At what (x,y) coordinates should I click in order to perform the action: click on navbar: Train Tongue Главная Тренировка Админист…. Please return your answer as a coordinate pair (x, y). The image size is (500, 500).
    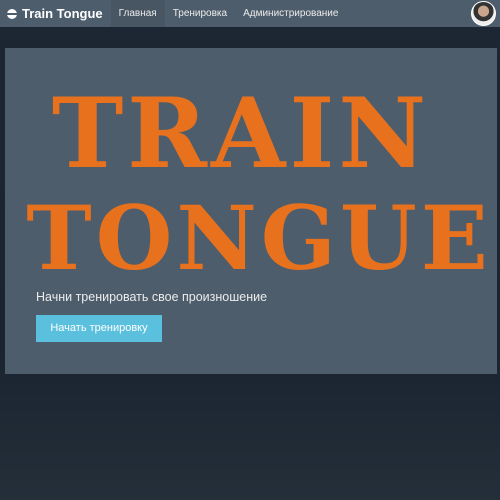
    Looking at the image, I should click on (250, 13).